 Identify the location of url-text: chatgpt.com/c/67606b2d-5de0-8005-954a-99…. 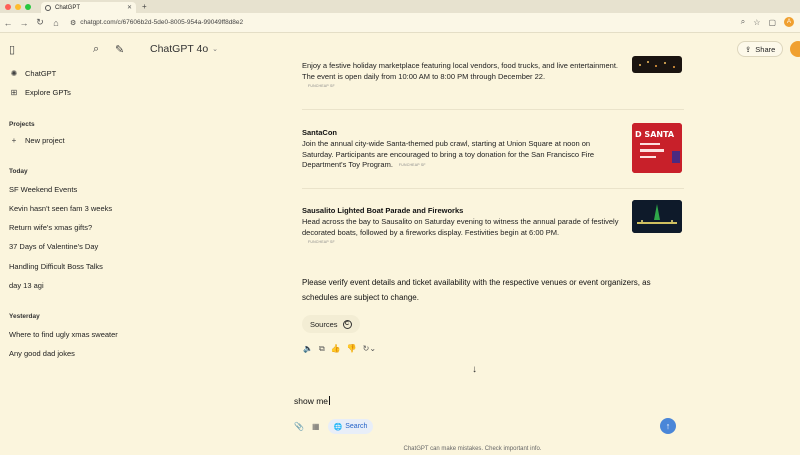
(162, 22).